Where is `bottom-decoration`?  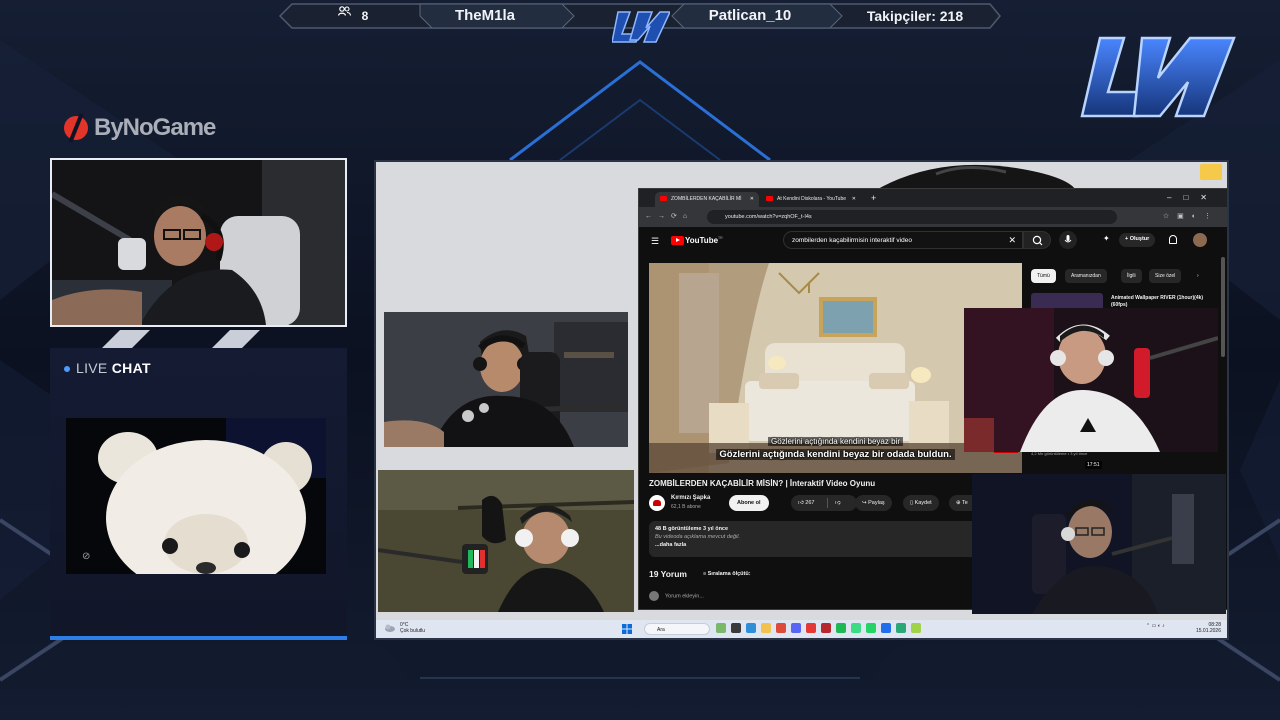
bottom-decoration is located at coordinates (640, 680).